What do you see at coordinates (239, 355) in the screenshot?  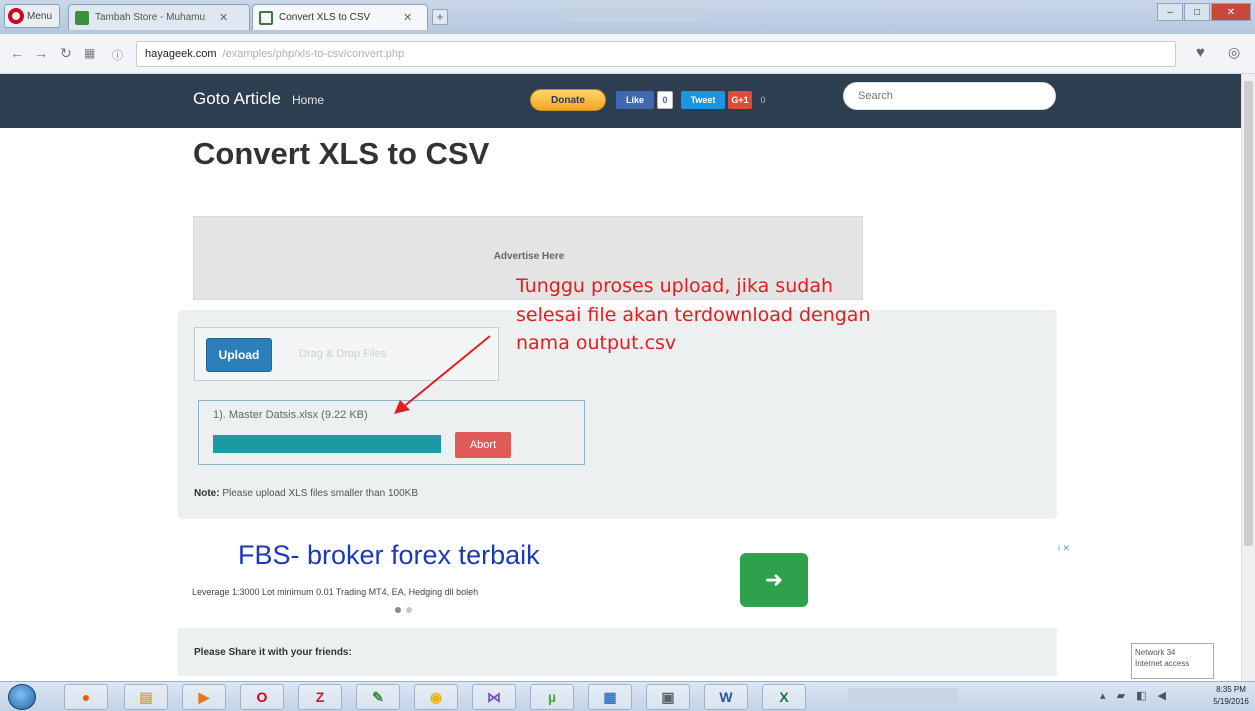 I see `upload-button: Upload` at bounding box center [239, 355].